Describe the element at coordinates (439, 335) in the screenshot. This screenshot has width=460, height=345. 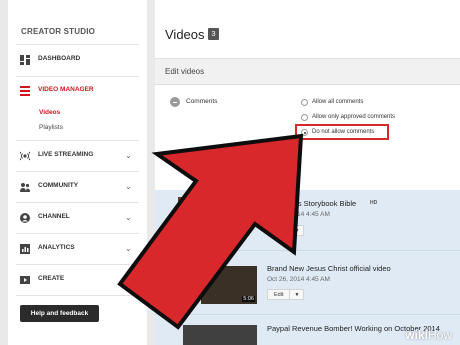
I see `watermark-part-b: How` at that location.